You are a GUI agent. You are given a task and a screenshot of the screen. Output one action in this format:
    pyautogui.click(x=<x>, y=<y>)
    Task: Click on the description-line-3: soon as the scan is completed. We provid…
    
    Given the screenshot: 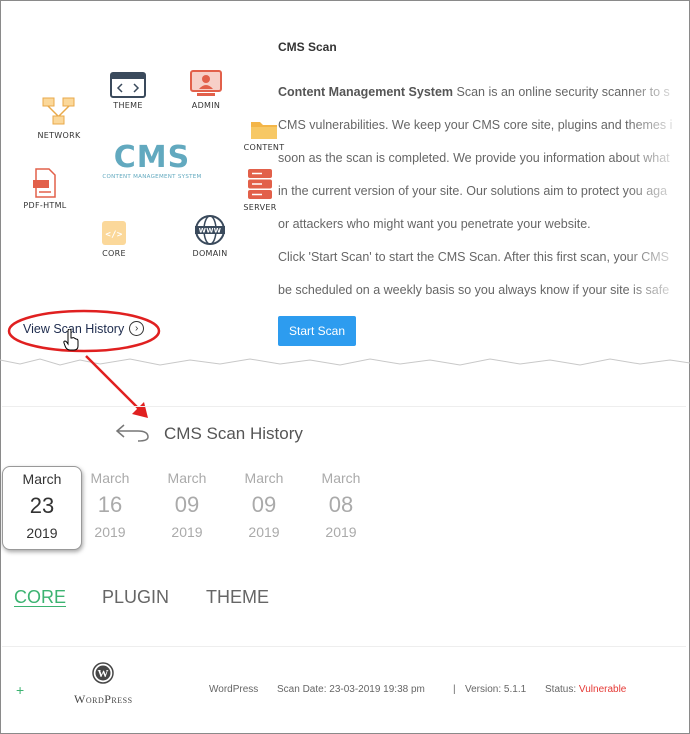 What is the action you would take?
    pyautogui.click(x=474, y=158)
    